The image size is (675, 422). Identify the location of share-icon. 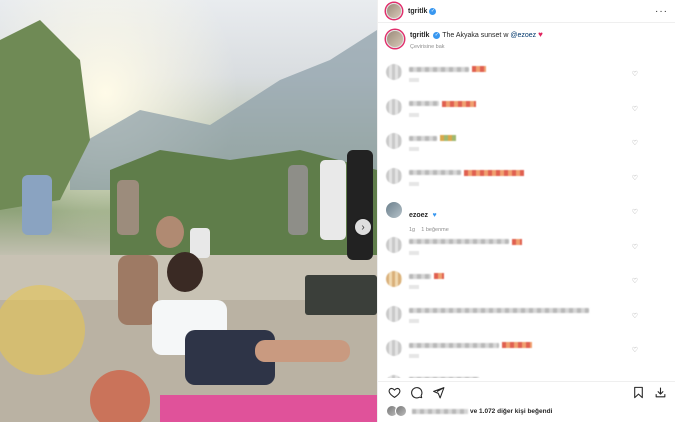
(438, 393).